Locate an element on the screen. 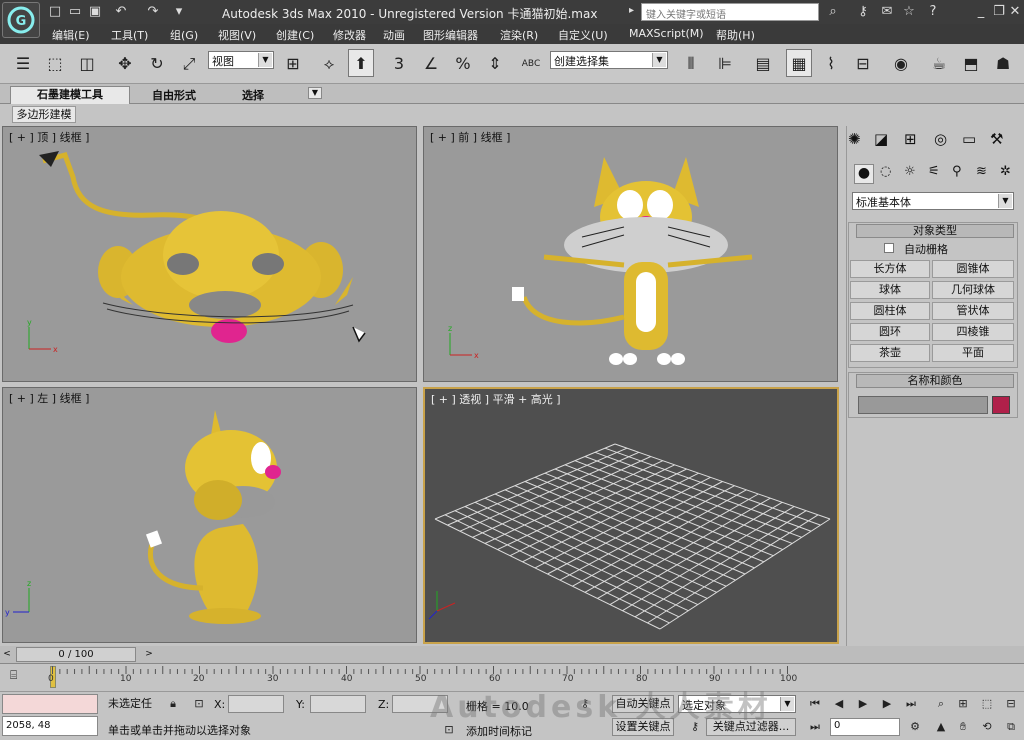 This screenshot has height=740, width=1024. selection-lock-icon: 🔒︎ is located at coordinates (173, 704).